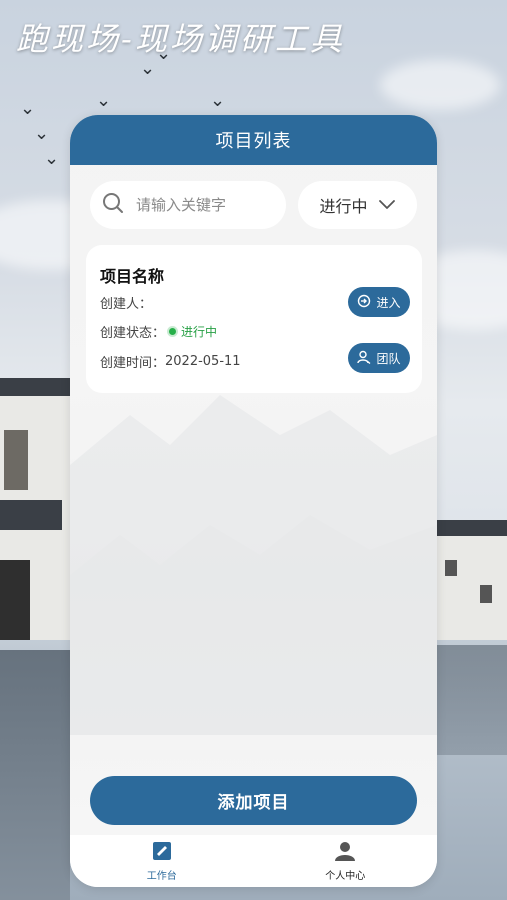 This screenshot has width=507, height=900. Describe the element at coordinates (343, 206) in the screenshot. I see `status-filter-value: 进行中` at that location.